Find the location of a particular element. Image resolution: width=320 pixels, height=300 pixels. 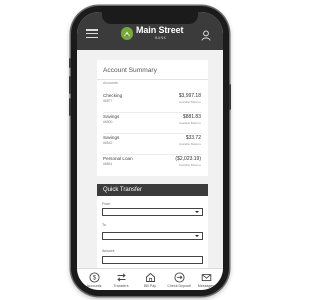

quick-transfer-title: Quick Transfer is located at coordinates (123, 190).